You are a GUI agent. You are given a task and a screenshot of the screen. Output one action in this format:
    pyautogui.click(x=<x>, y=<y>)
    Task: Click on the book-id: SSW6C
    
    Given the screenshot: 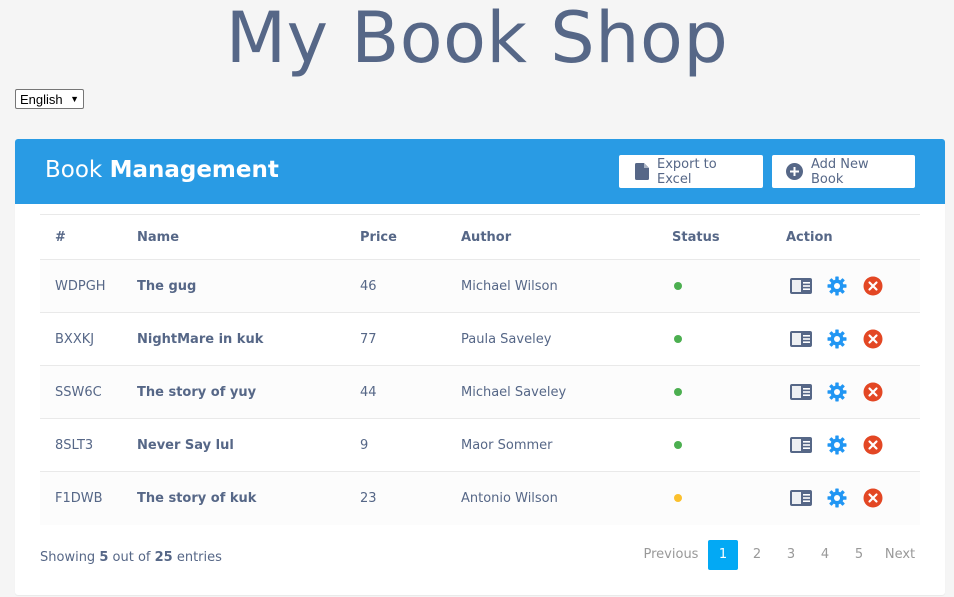 What is the action you would take?
    pyautogui.click(x=81, y=392)
    